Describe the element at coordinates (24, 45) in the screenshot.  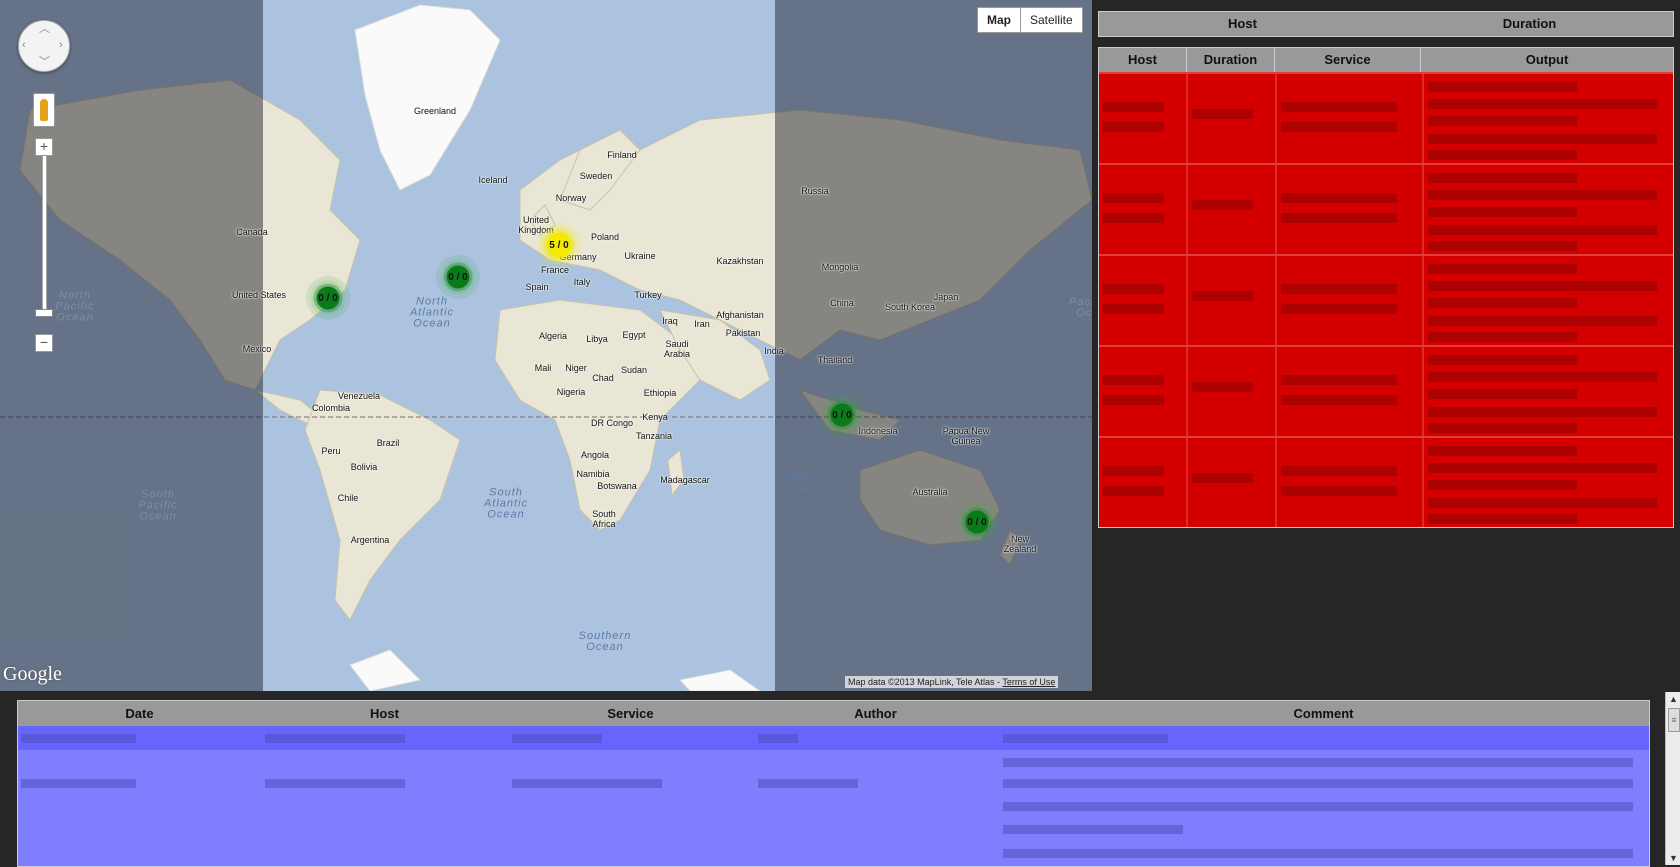
I see `pan-left-icon: ‹` at that location.